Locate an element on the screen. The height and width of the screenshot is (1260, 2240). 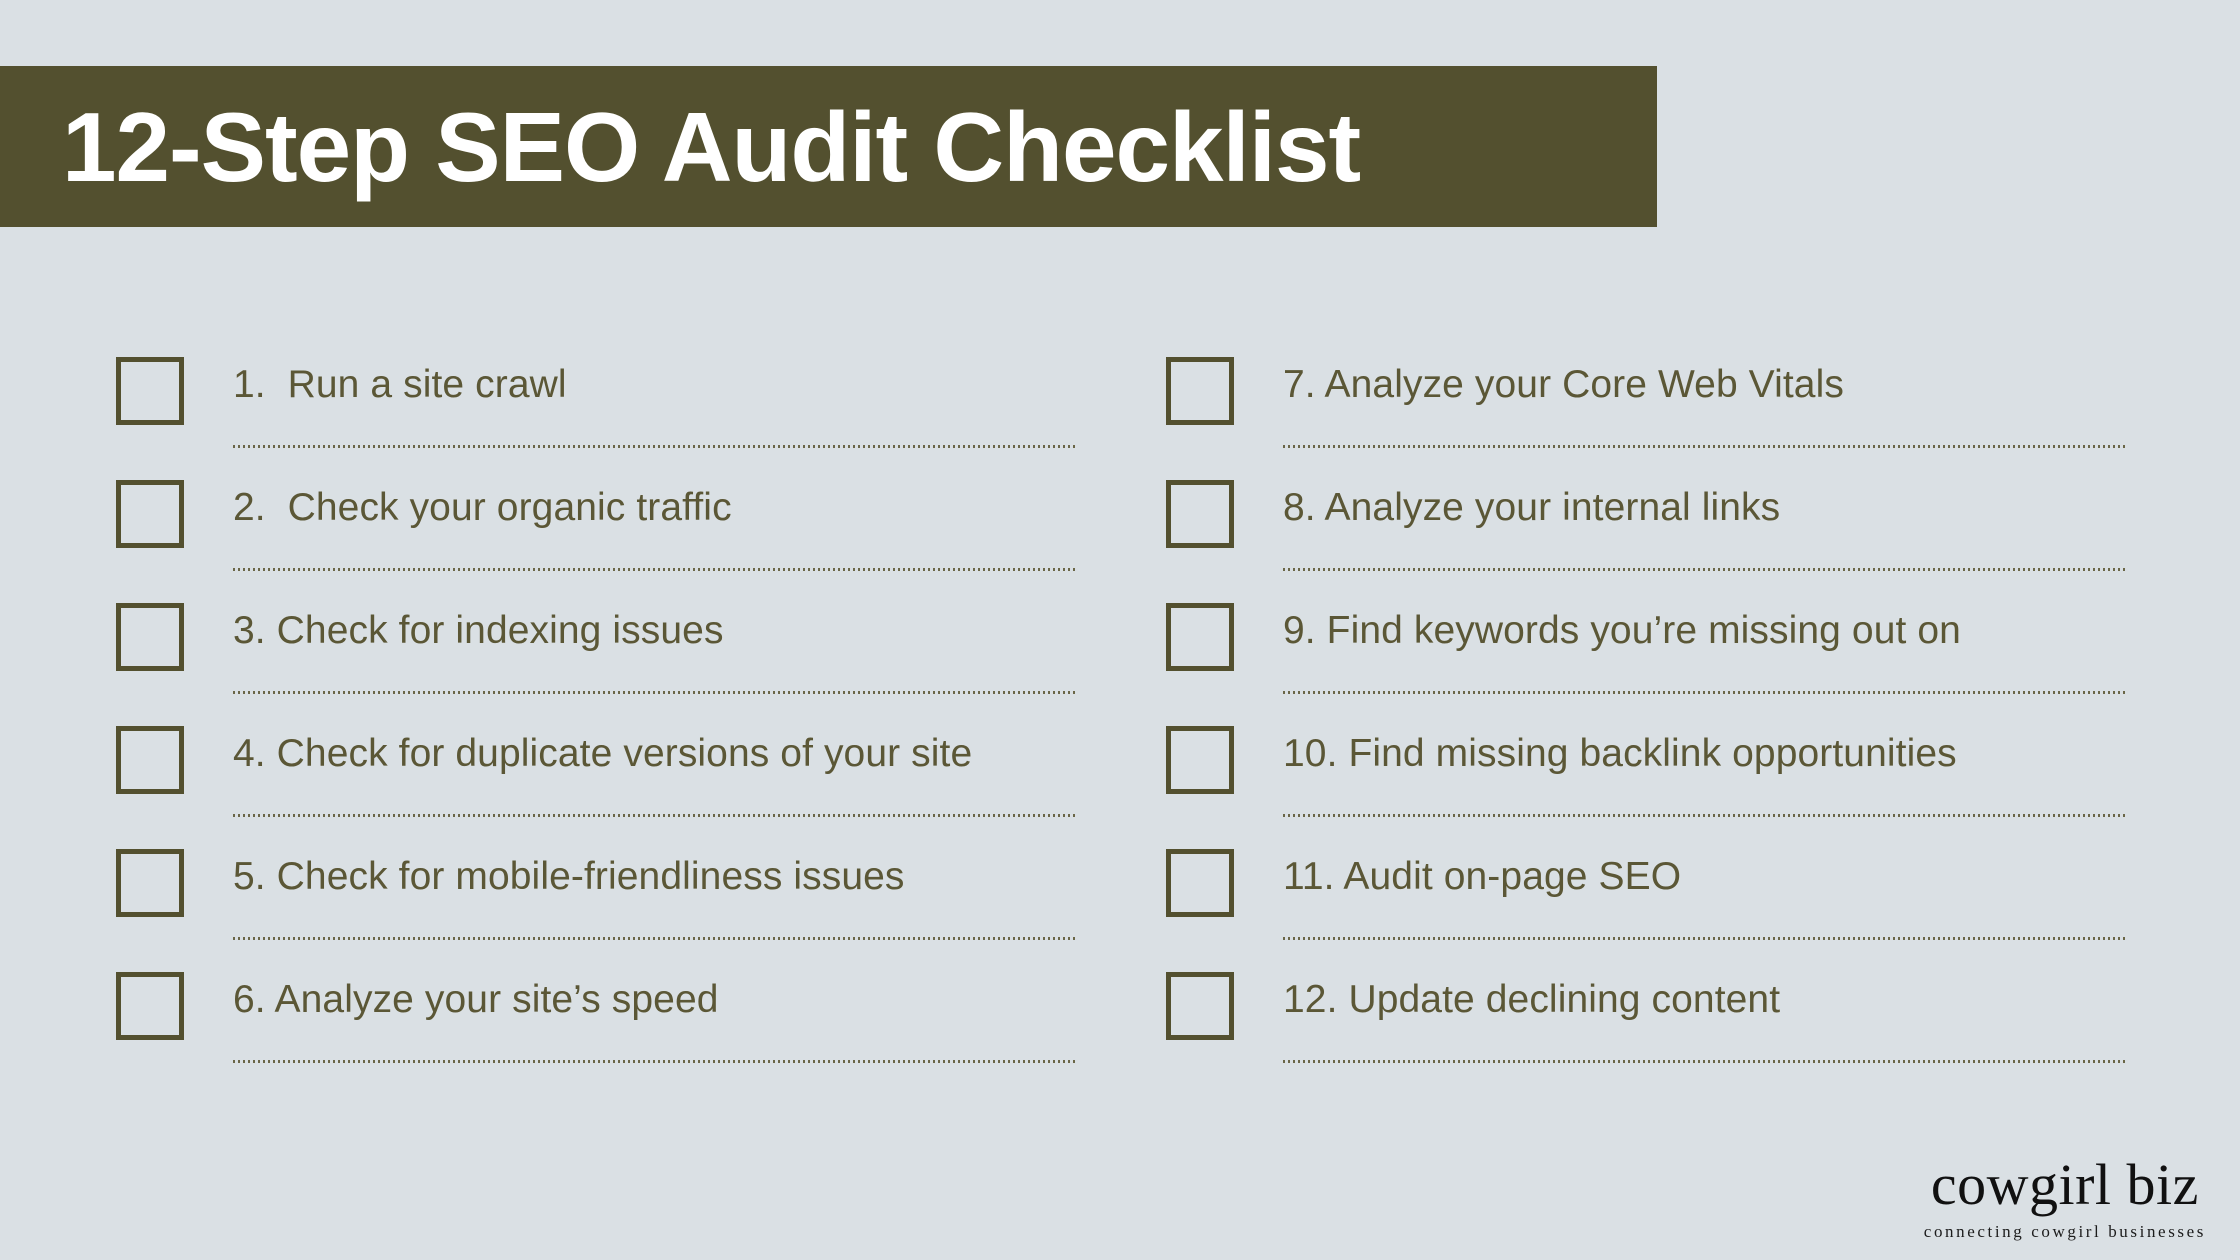
checklist-item-label: 2. Check your organic traffic is located at coordinates (482, 507).